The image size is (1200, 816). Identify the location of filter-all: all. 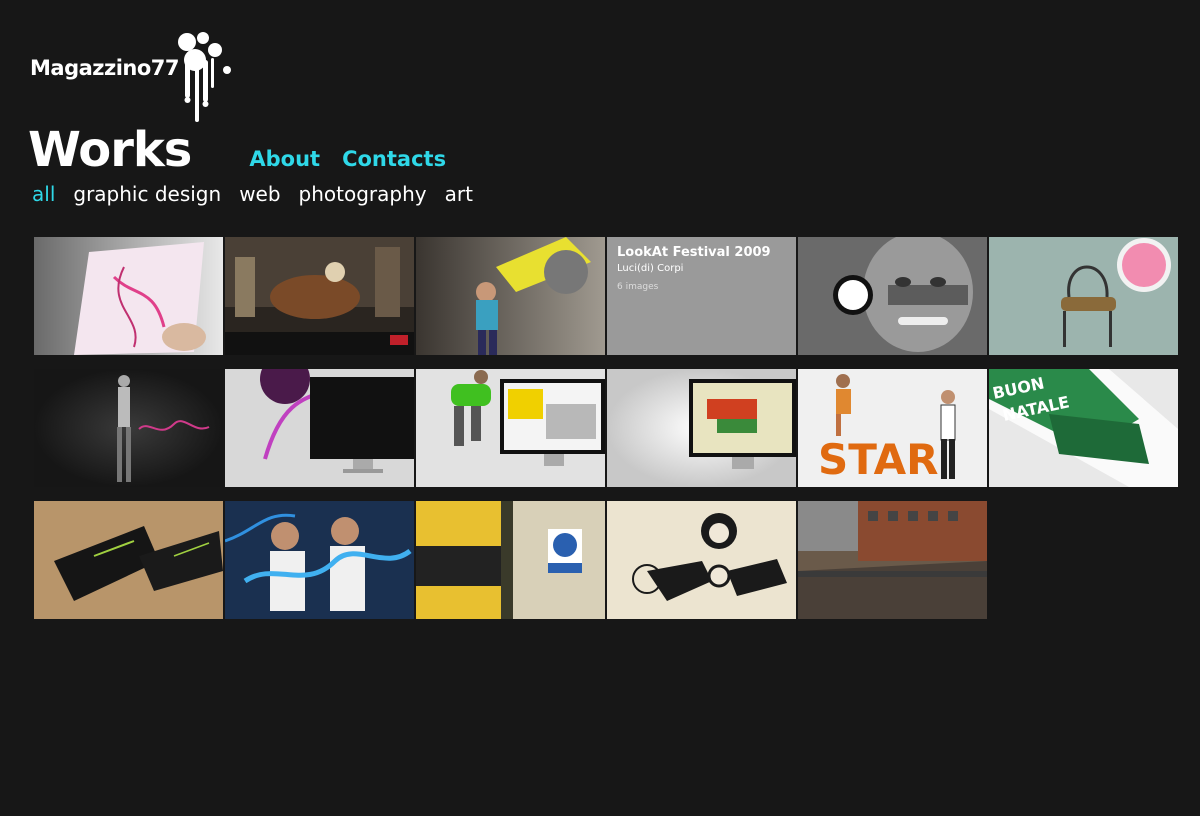
(43, 194).